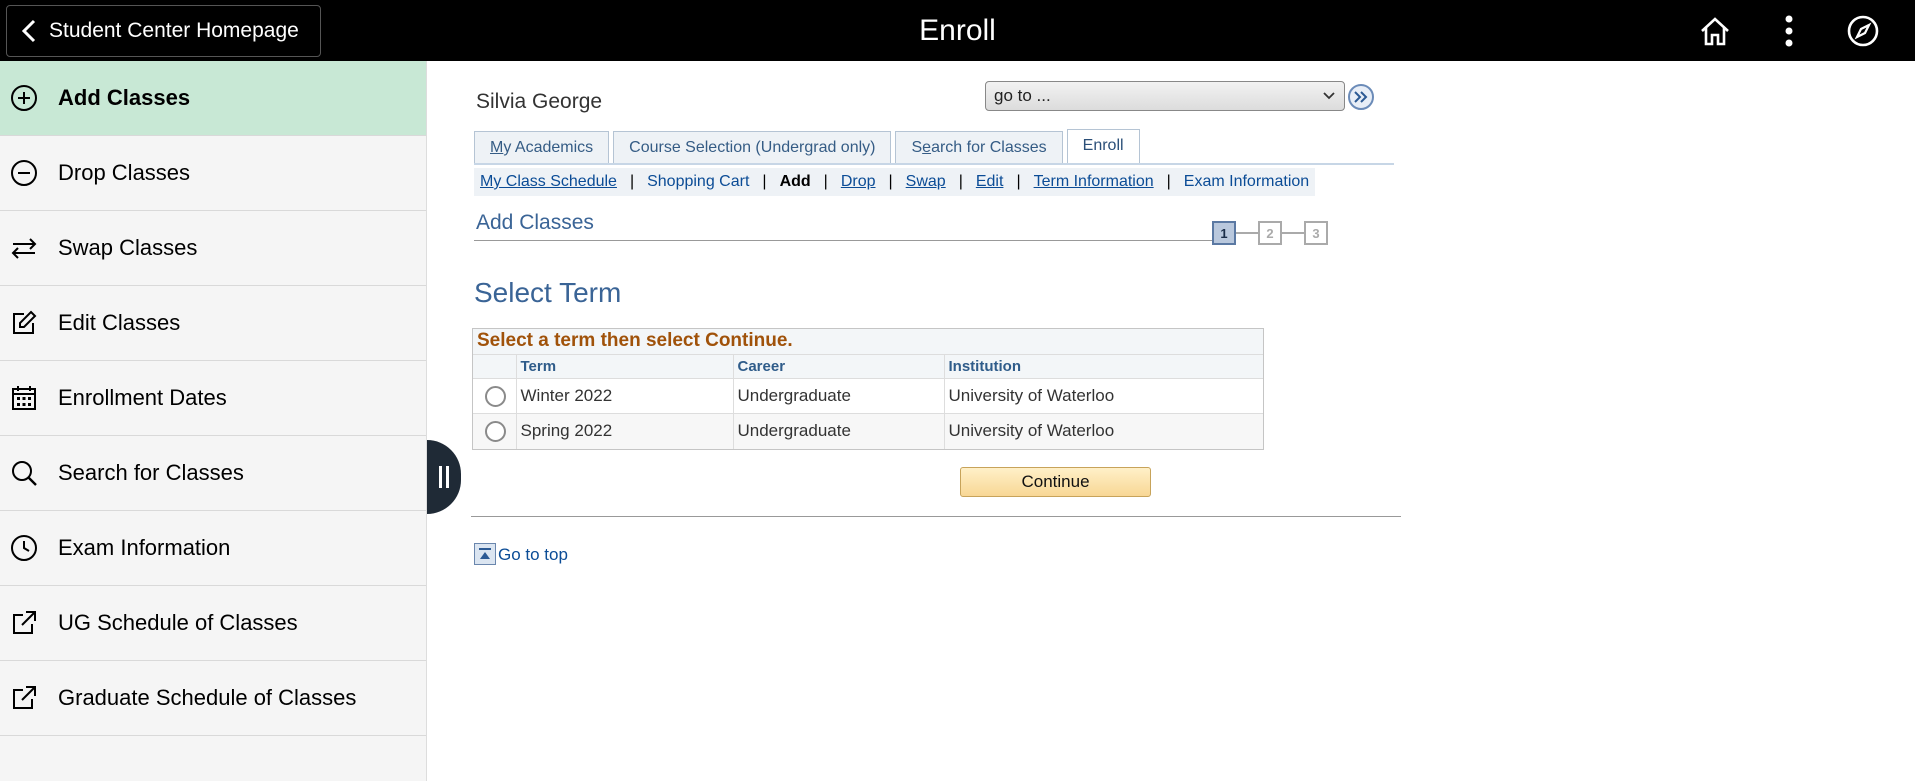  I want to click on goto-go-button, so click(1361, 97).